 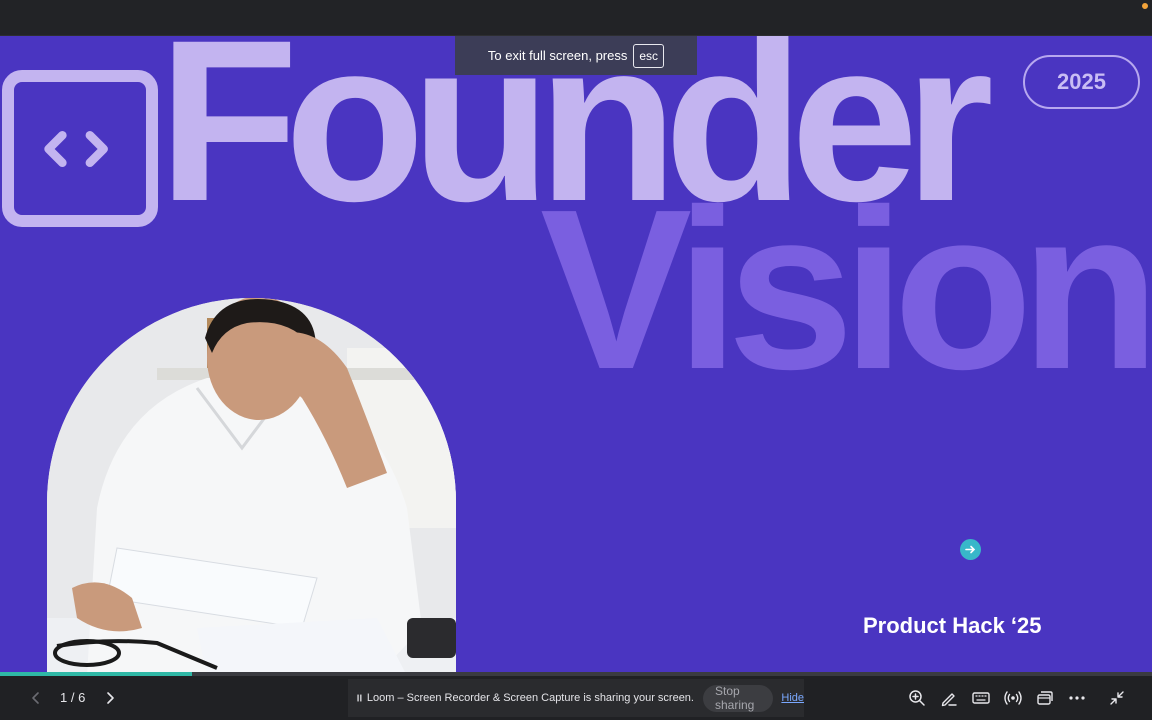 What do you see at coordinates (1081, 82) in the screenshot?
I see `year-badge: 2025` at bounding box center [1081, 82].